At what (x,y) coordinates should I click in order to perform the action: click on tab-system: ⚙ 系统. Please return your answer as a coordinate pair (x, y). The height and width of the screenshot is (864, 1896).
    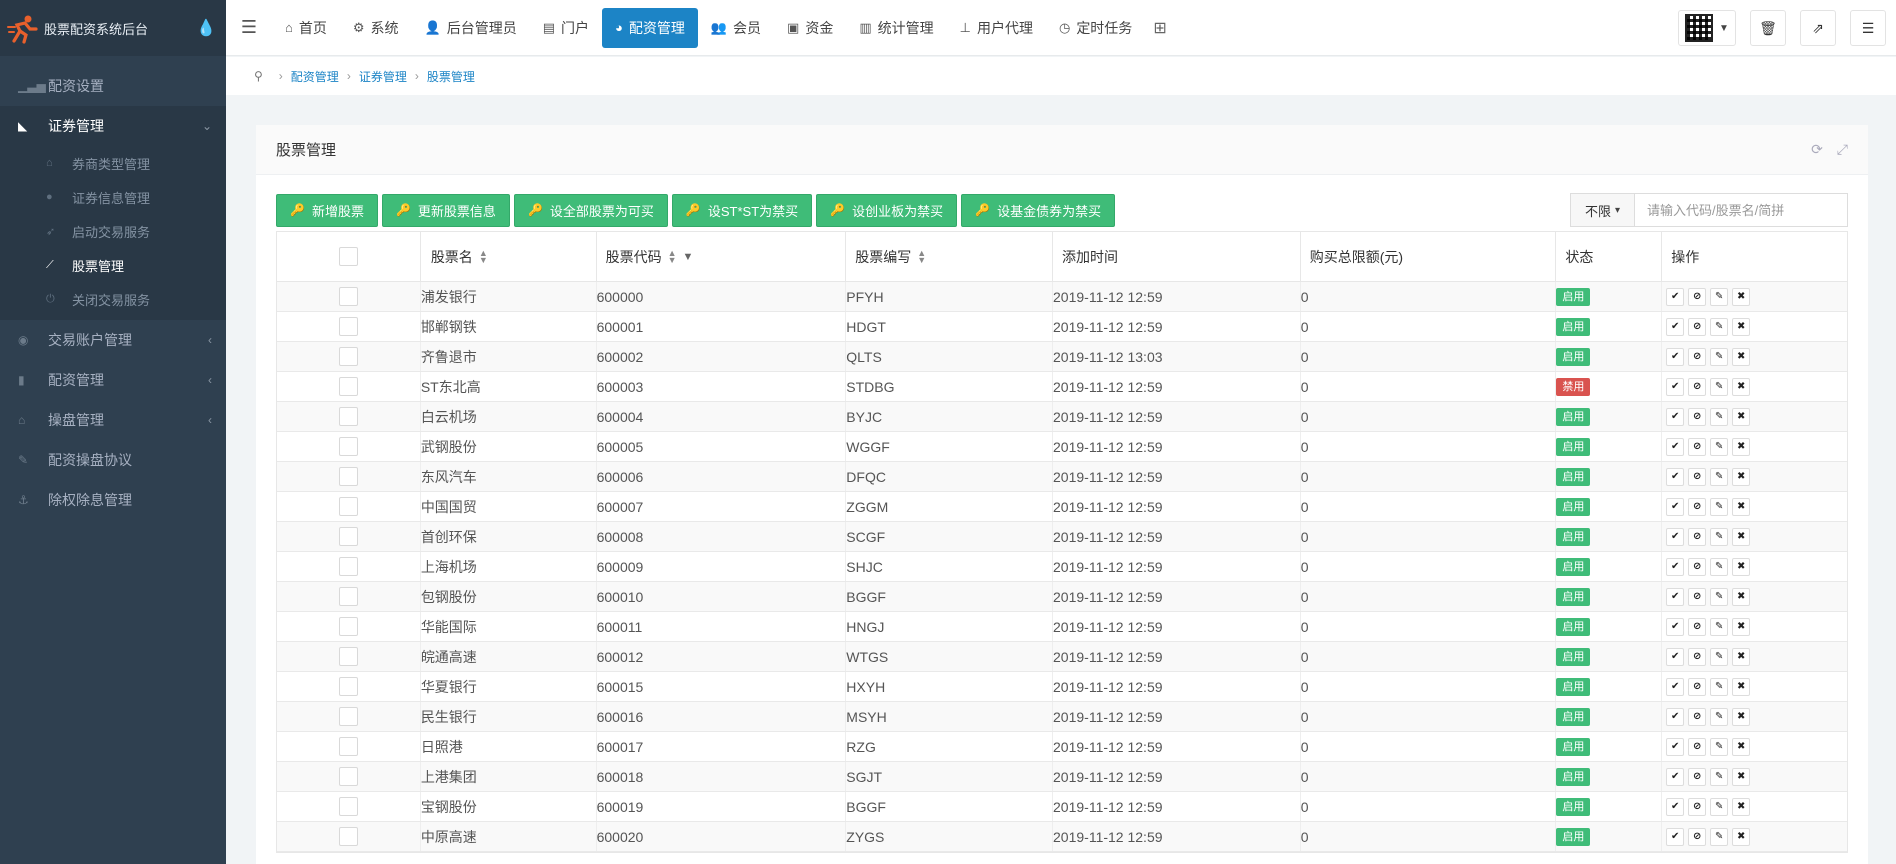
    Looking at the image, I should click on (376, 28).